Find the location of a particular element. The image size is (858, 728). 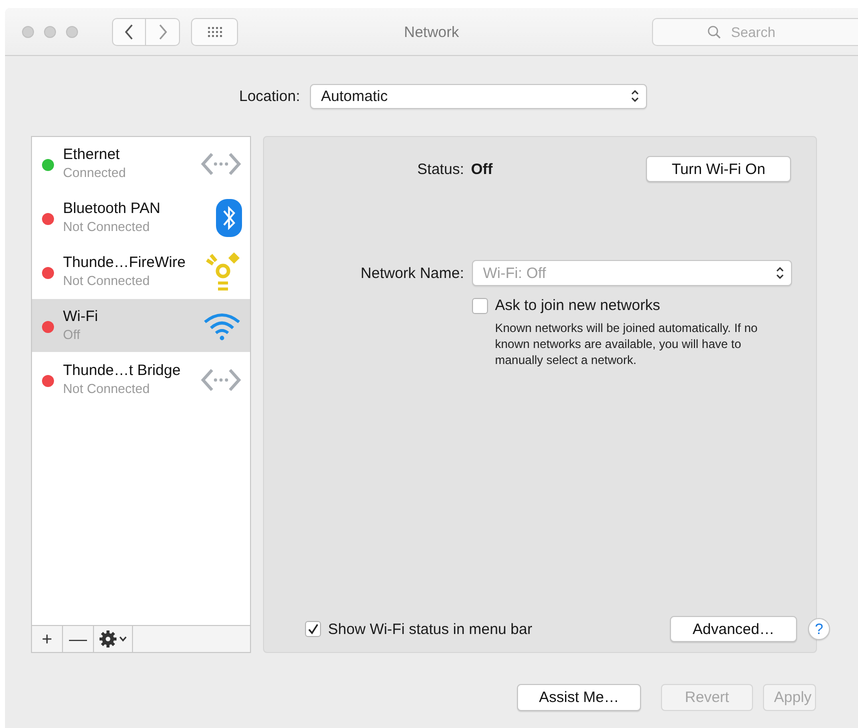

chevron-down-icon is located at coordinates (123, 639).